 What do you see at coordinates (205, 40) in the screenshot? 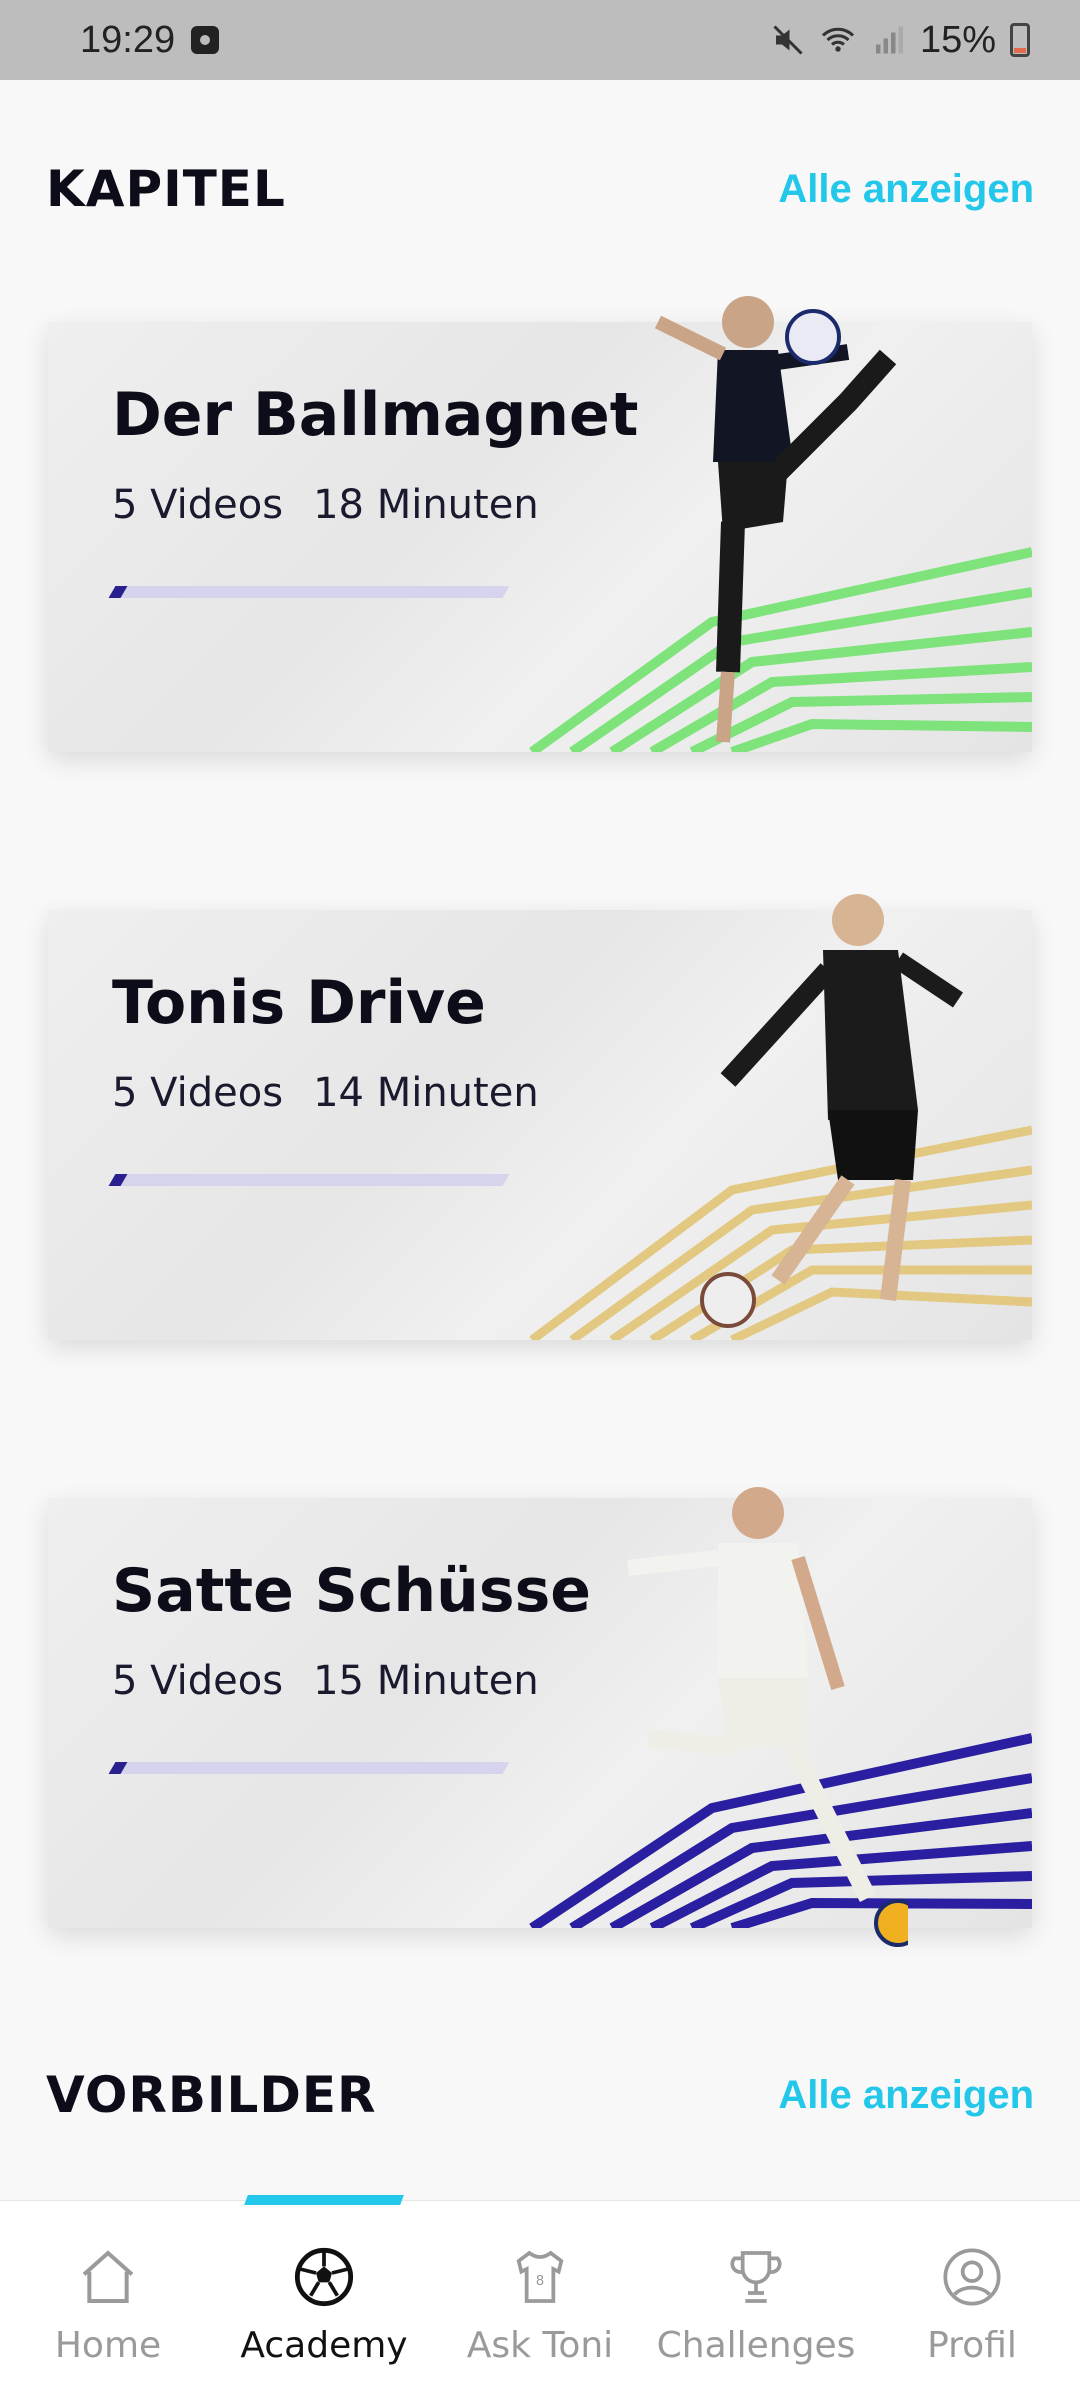
I see `notification-app-icon` at bounding box center [205, 40].